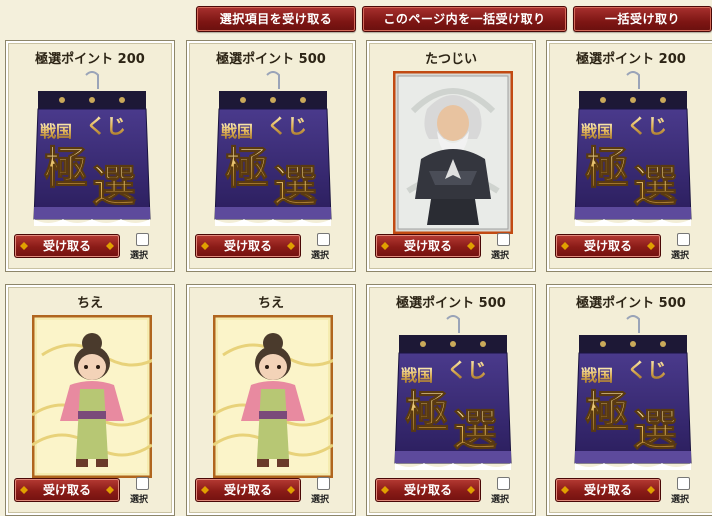 The width and height of the screenshot is (712, 516). What do you see at coordinates (642, 19) in the screenshot?
I see `receive-all-button: 一括受け取り` at bounding box center [642, 19].